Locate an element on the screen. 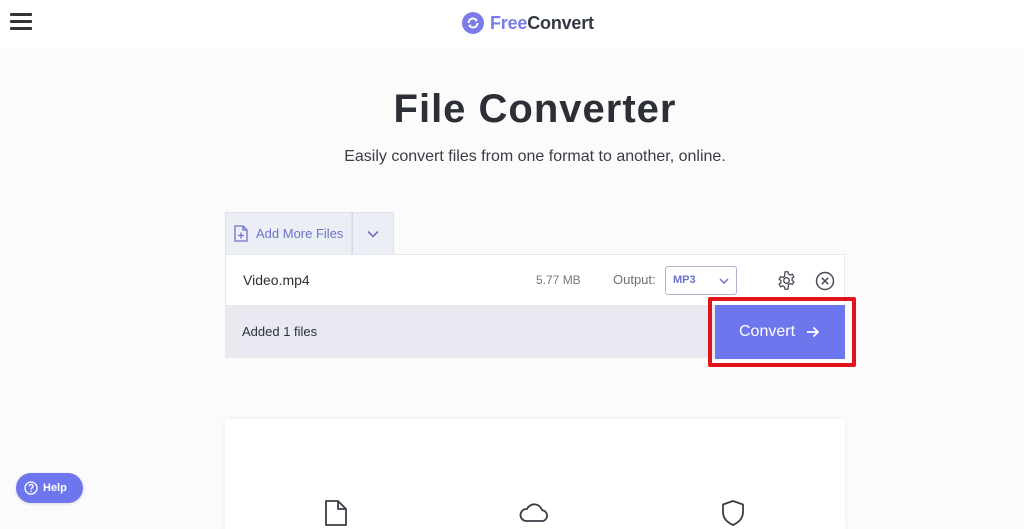 This screenshot has width=1024, height=529. output-format-value: MP3 is located at coordinates (684, 280).